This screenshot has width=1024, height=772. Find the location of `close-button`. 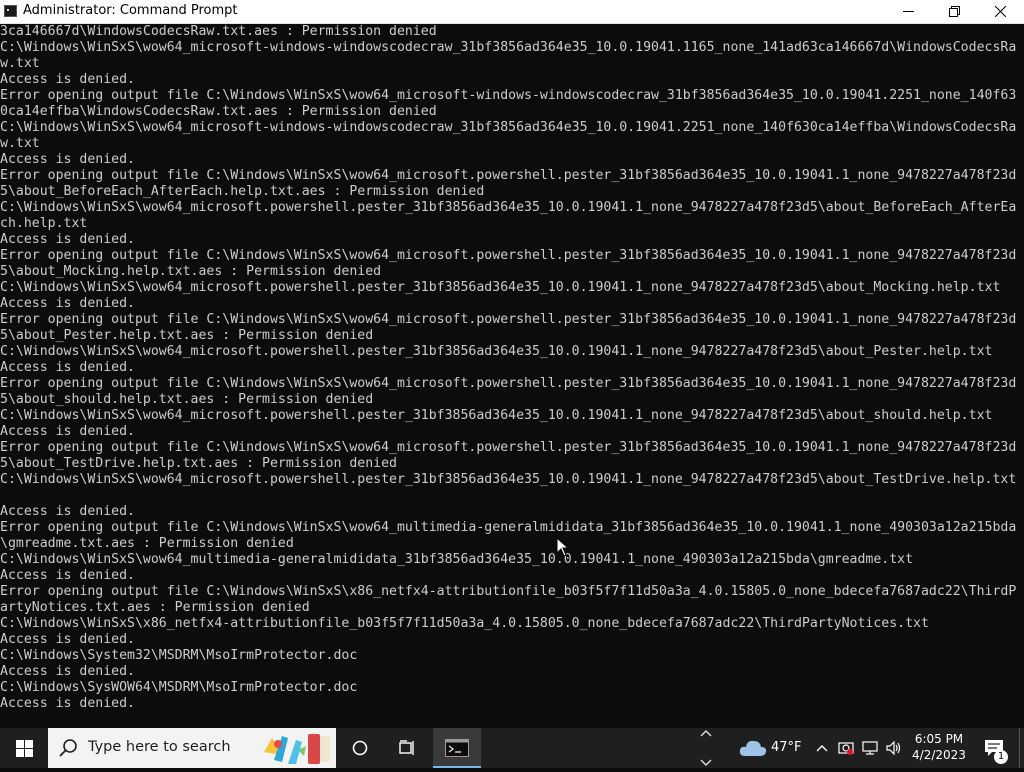

close-button is located at coordinates (1000, 11).